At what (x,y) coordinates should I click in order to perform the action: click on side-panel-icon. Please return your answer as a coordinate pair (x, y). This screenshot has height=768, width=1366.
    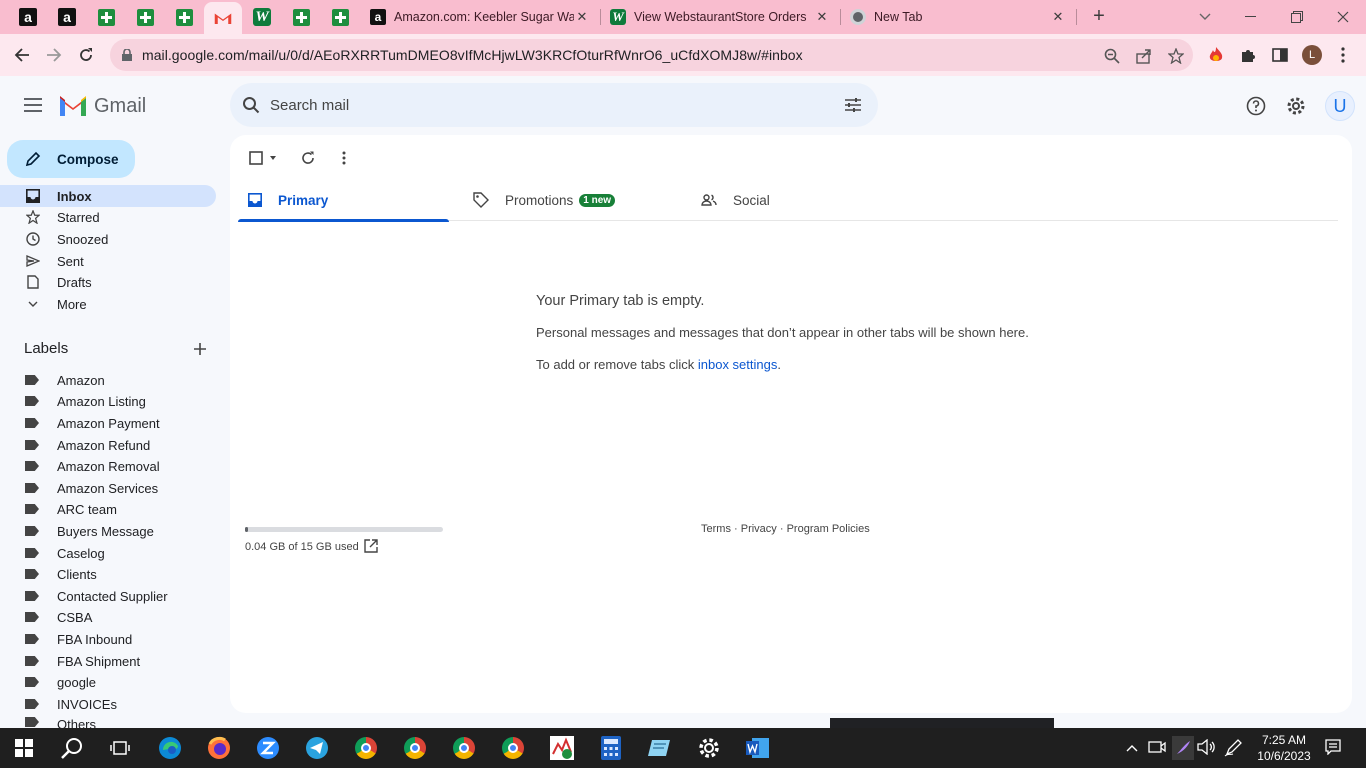
    Looking at the image, I should click on (1280, 55).